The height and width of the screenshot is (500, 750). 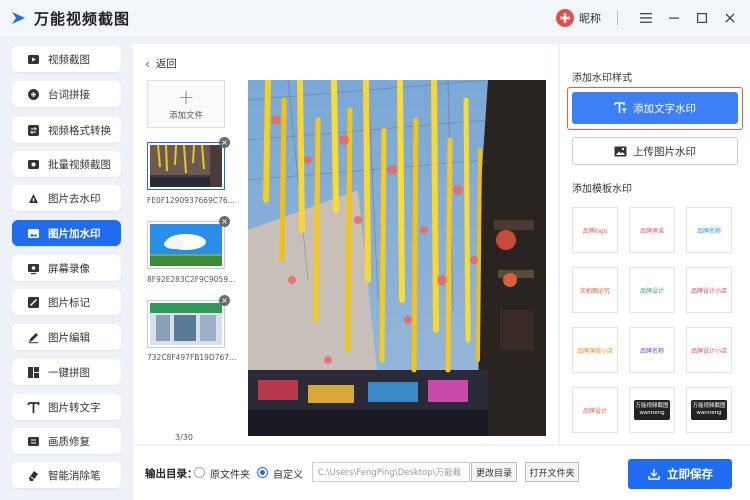 I want to click on sidebar-item-label: 画质修复, so click(x=69, y=441).